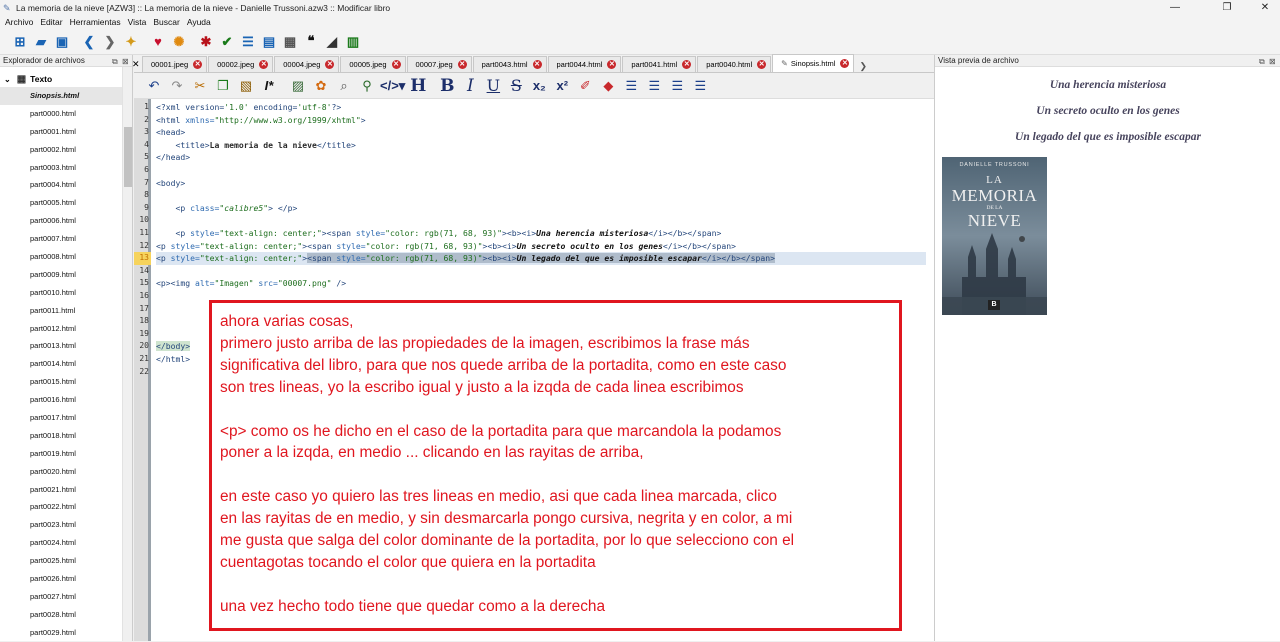 This screenshot has width=1280, height=642. I want to click on file-item: part0003.html, so click(66, 168).